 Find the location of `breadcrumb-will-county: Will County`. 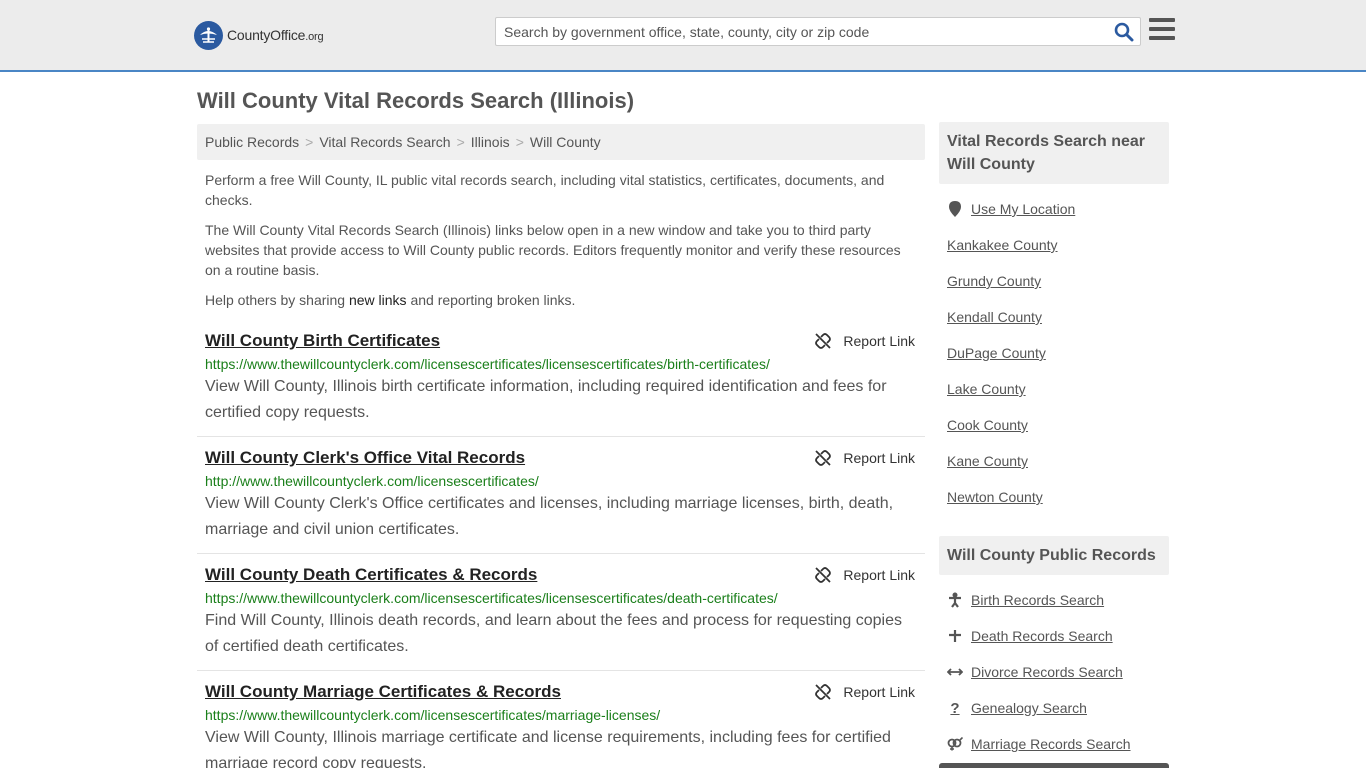

breadcrumb-will-county: Will County is located at coordinates (565, 142).